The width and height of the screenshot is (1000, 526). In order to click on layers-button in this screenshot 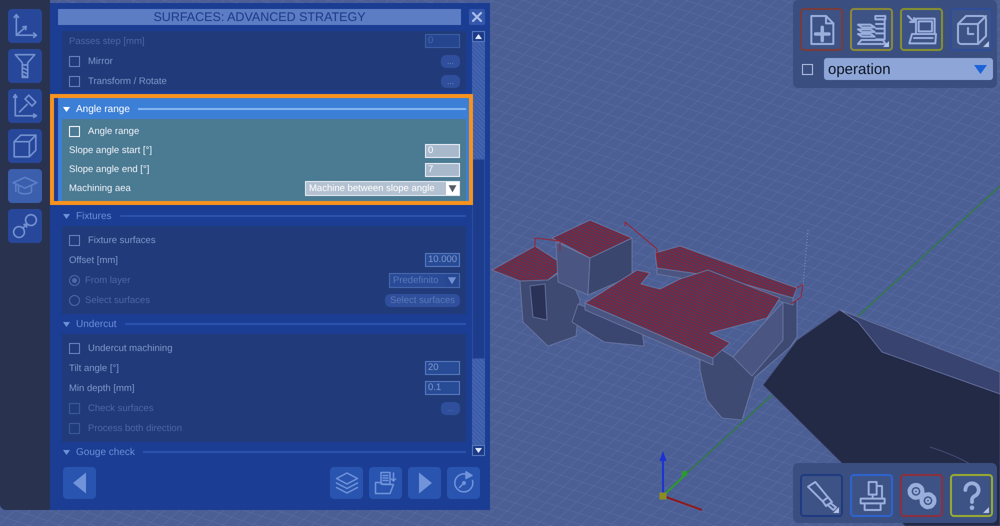, I will do `click(346, 483)`.